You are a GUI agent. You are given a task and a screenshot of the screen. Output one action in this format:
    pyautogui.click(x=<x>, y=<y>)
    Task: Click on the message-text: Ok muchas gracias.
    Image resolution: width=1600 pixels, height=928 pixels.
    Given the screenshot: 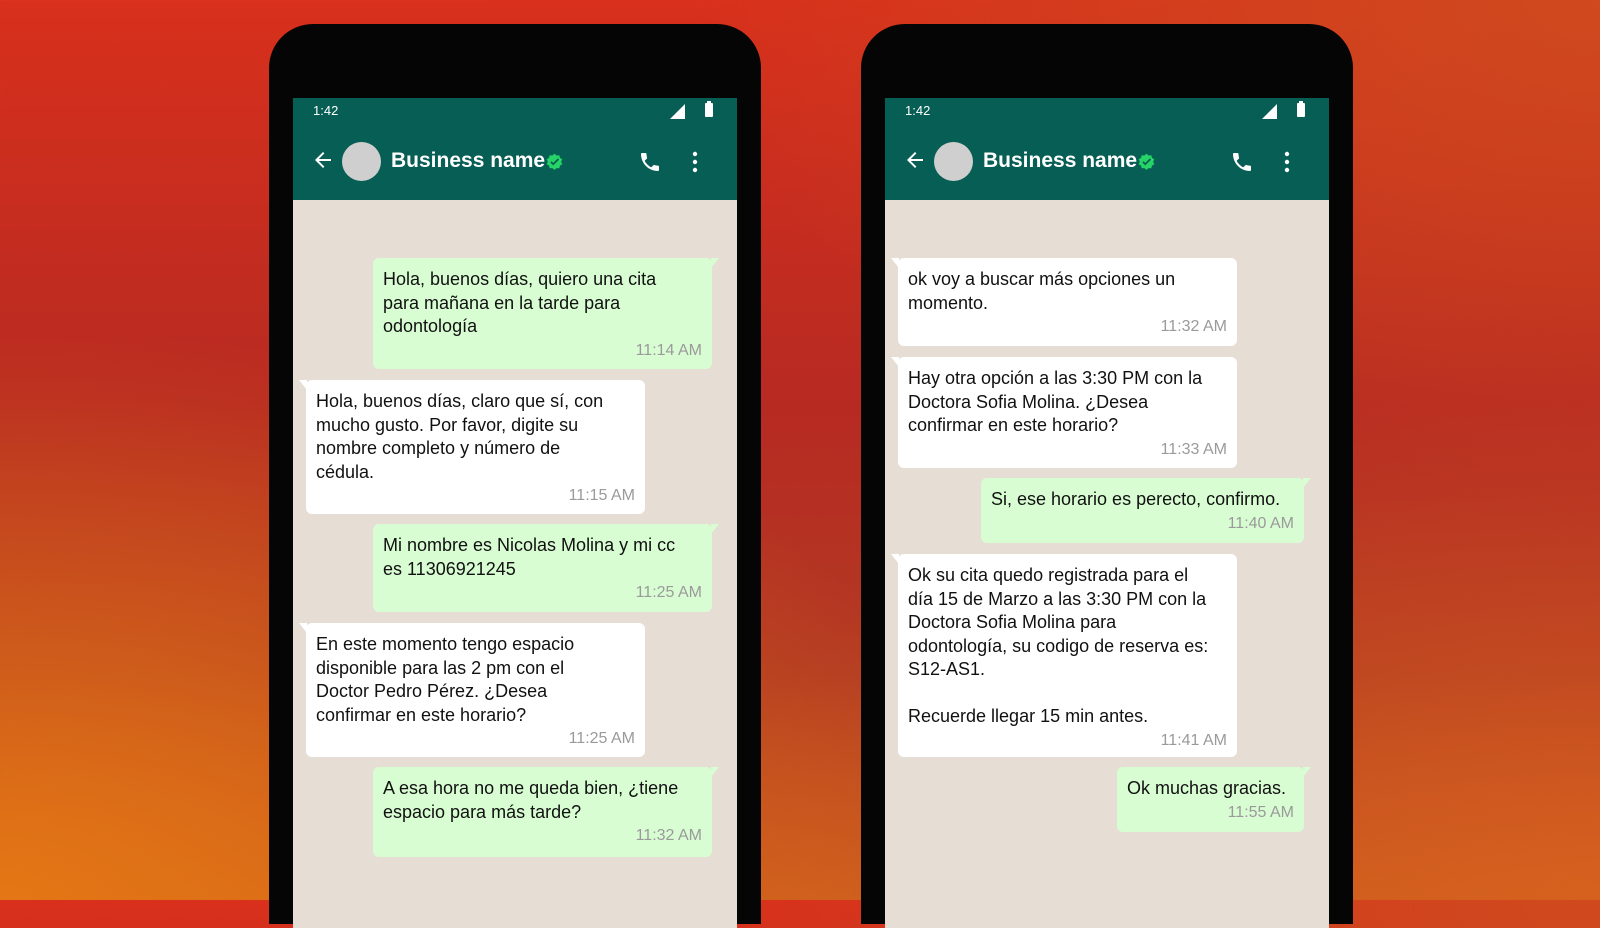 What is the action you would take?
    pyautogui.click(x=1207, y=788)
    